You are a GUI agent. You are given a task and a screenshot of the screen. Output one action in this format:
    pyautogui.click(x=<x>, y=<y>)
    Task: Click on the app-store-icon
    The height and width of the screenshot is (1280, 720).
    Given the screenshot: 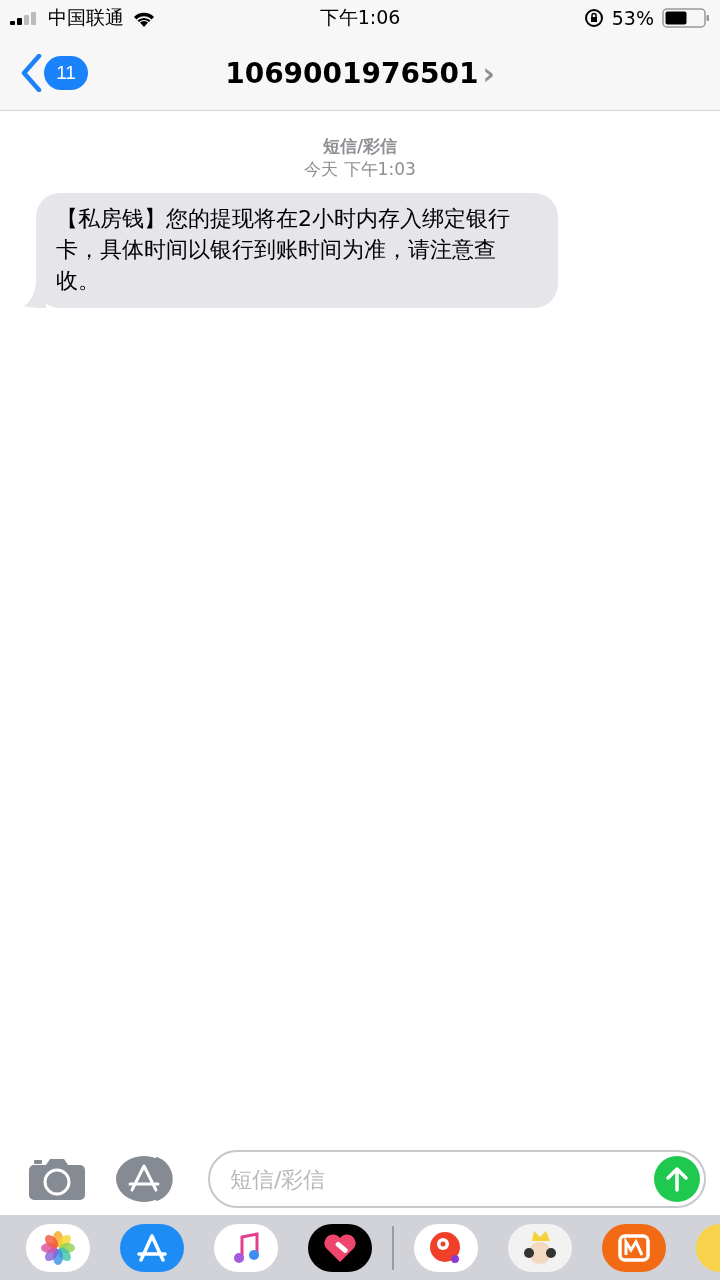 What is the action you would take?
    pyautogui.click(x=152, y=1247)
    